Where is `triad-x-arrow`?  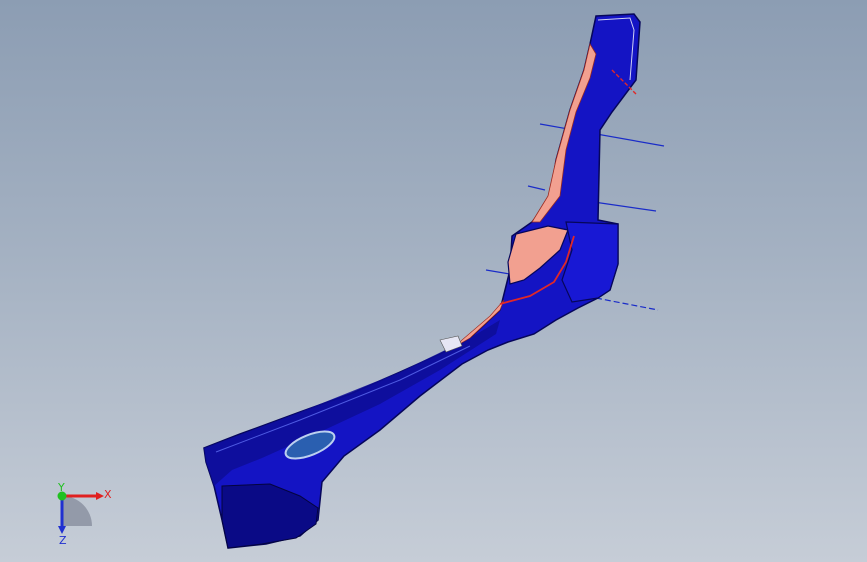 triad-x-arrow is located at coordinates (100, 496).